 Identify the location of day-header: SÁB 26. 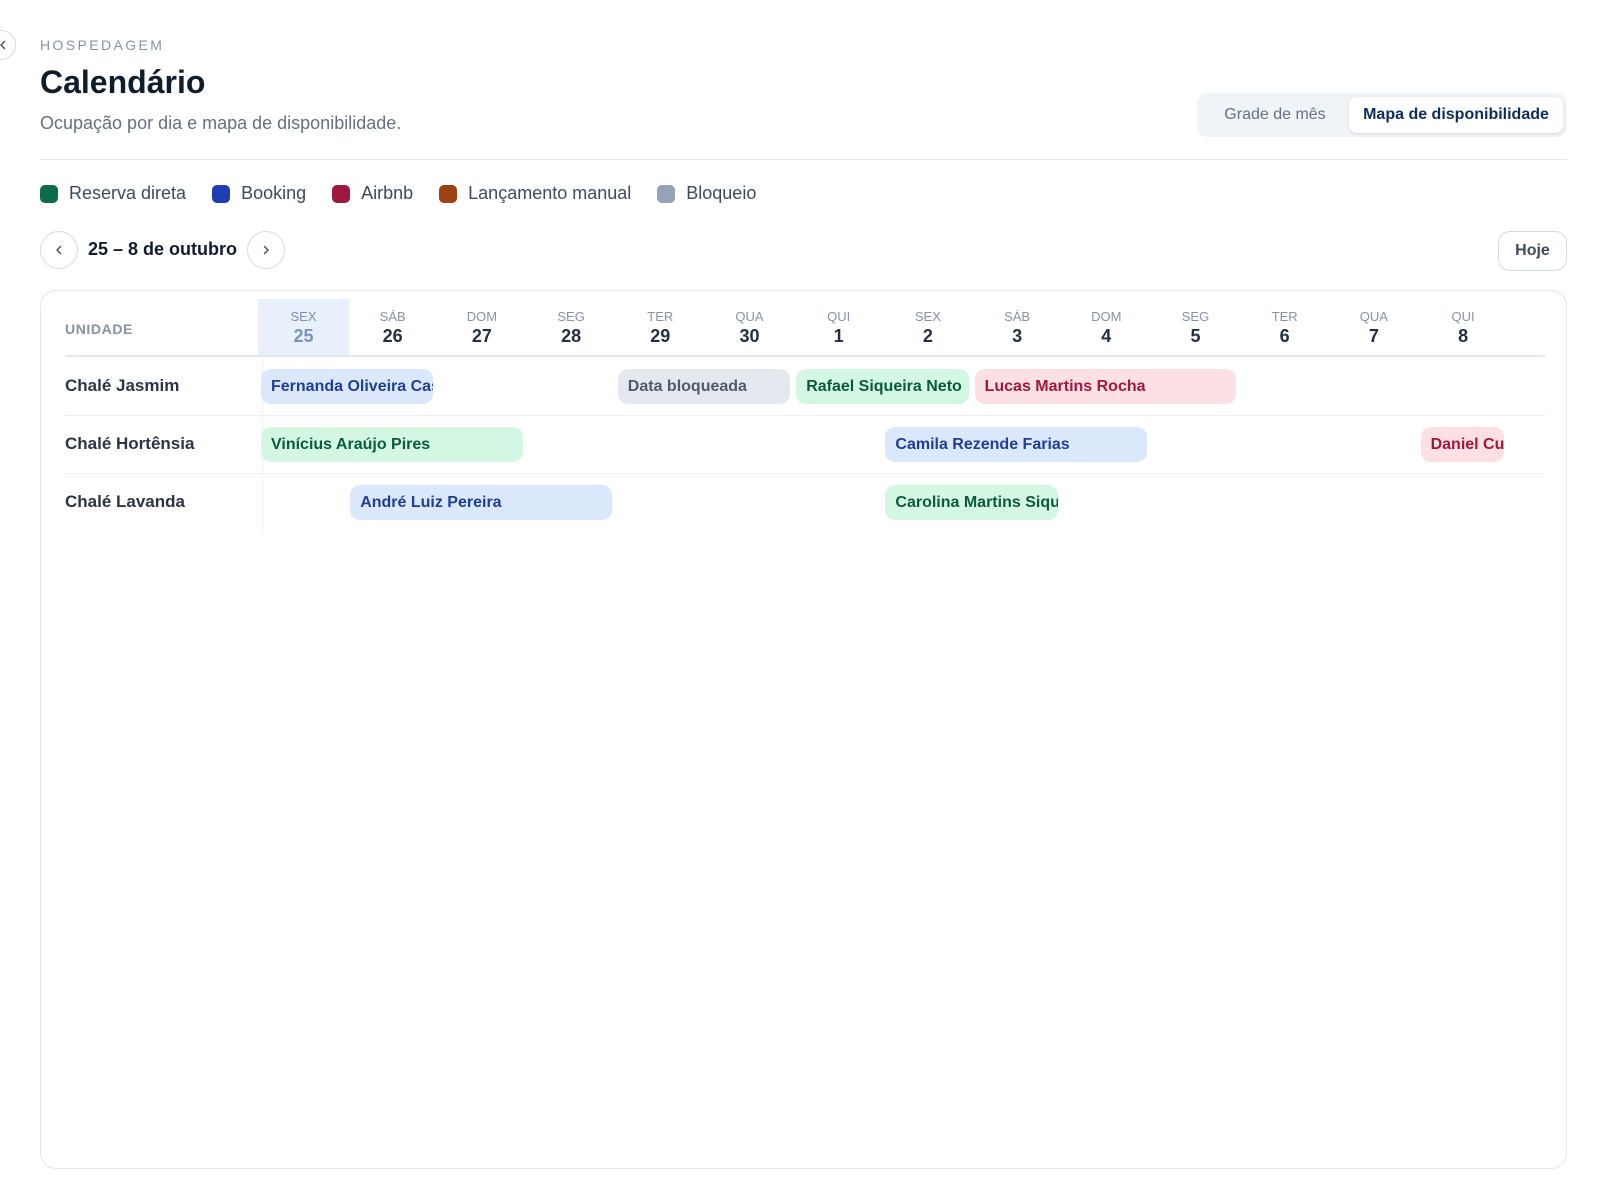
(392, 327).